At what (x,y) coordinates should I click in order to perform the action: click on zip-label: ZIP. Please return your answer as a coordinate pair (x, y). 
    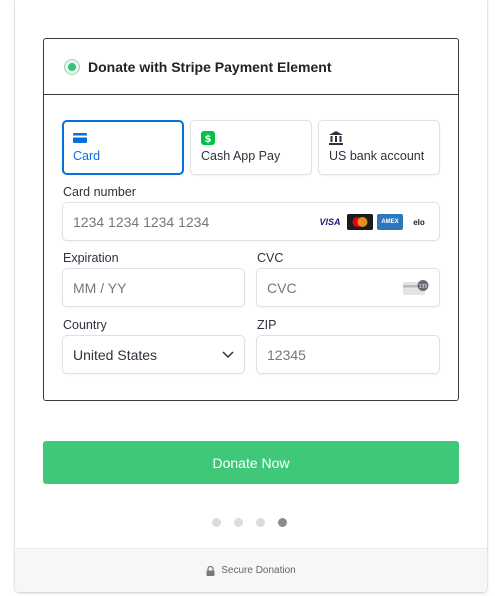
    Looking at the image, I should click on (267, 325).